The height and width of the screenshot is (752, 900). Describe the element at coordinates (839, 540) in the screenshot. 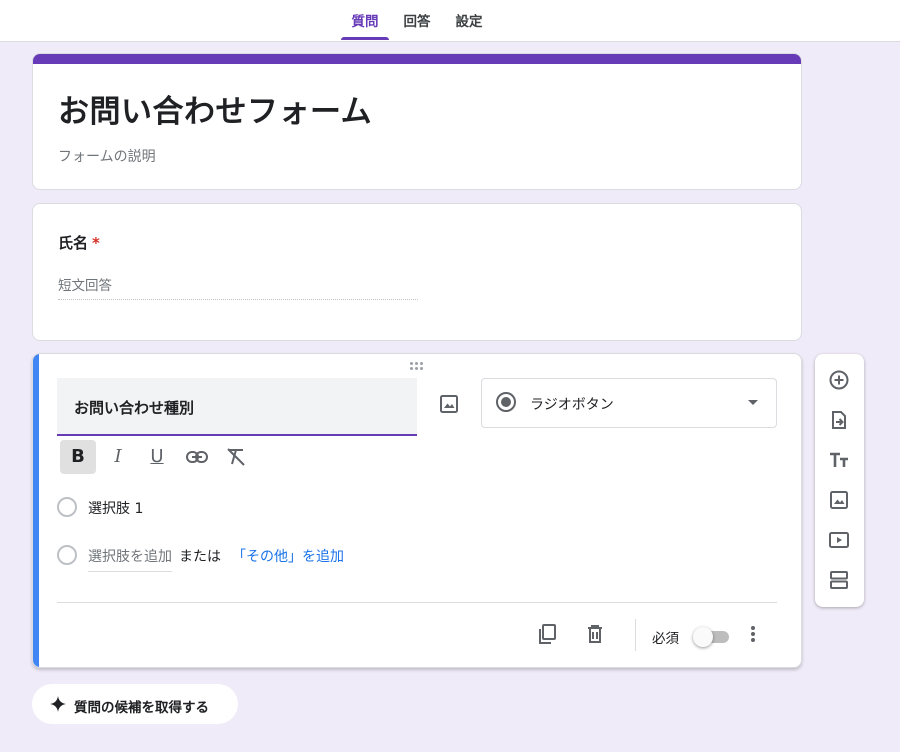

I see `add-video-icon` at that location.